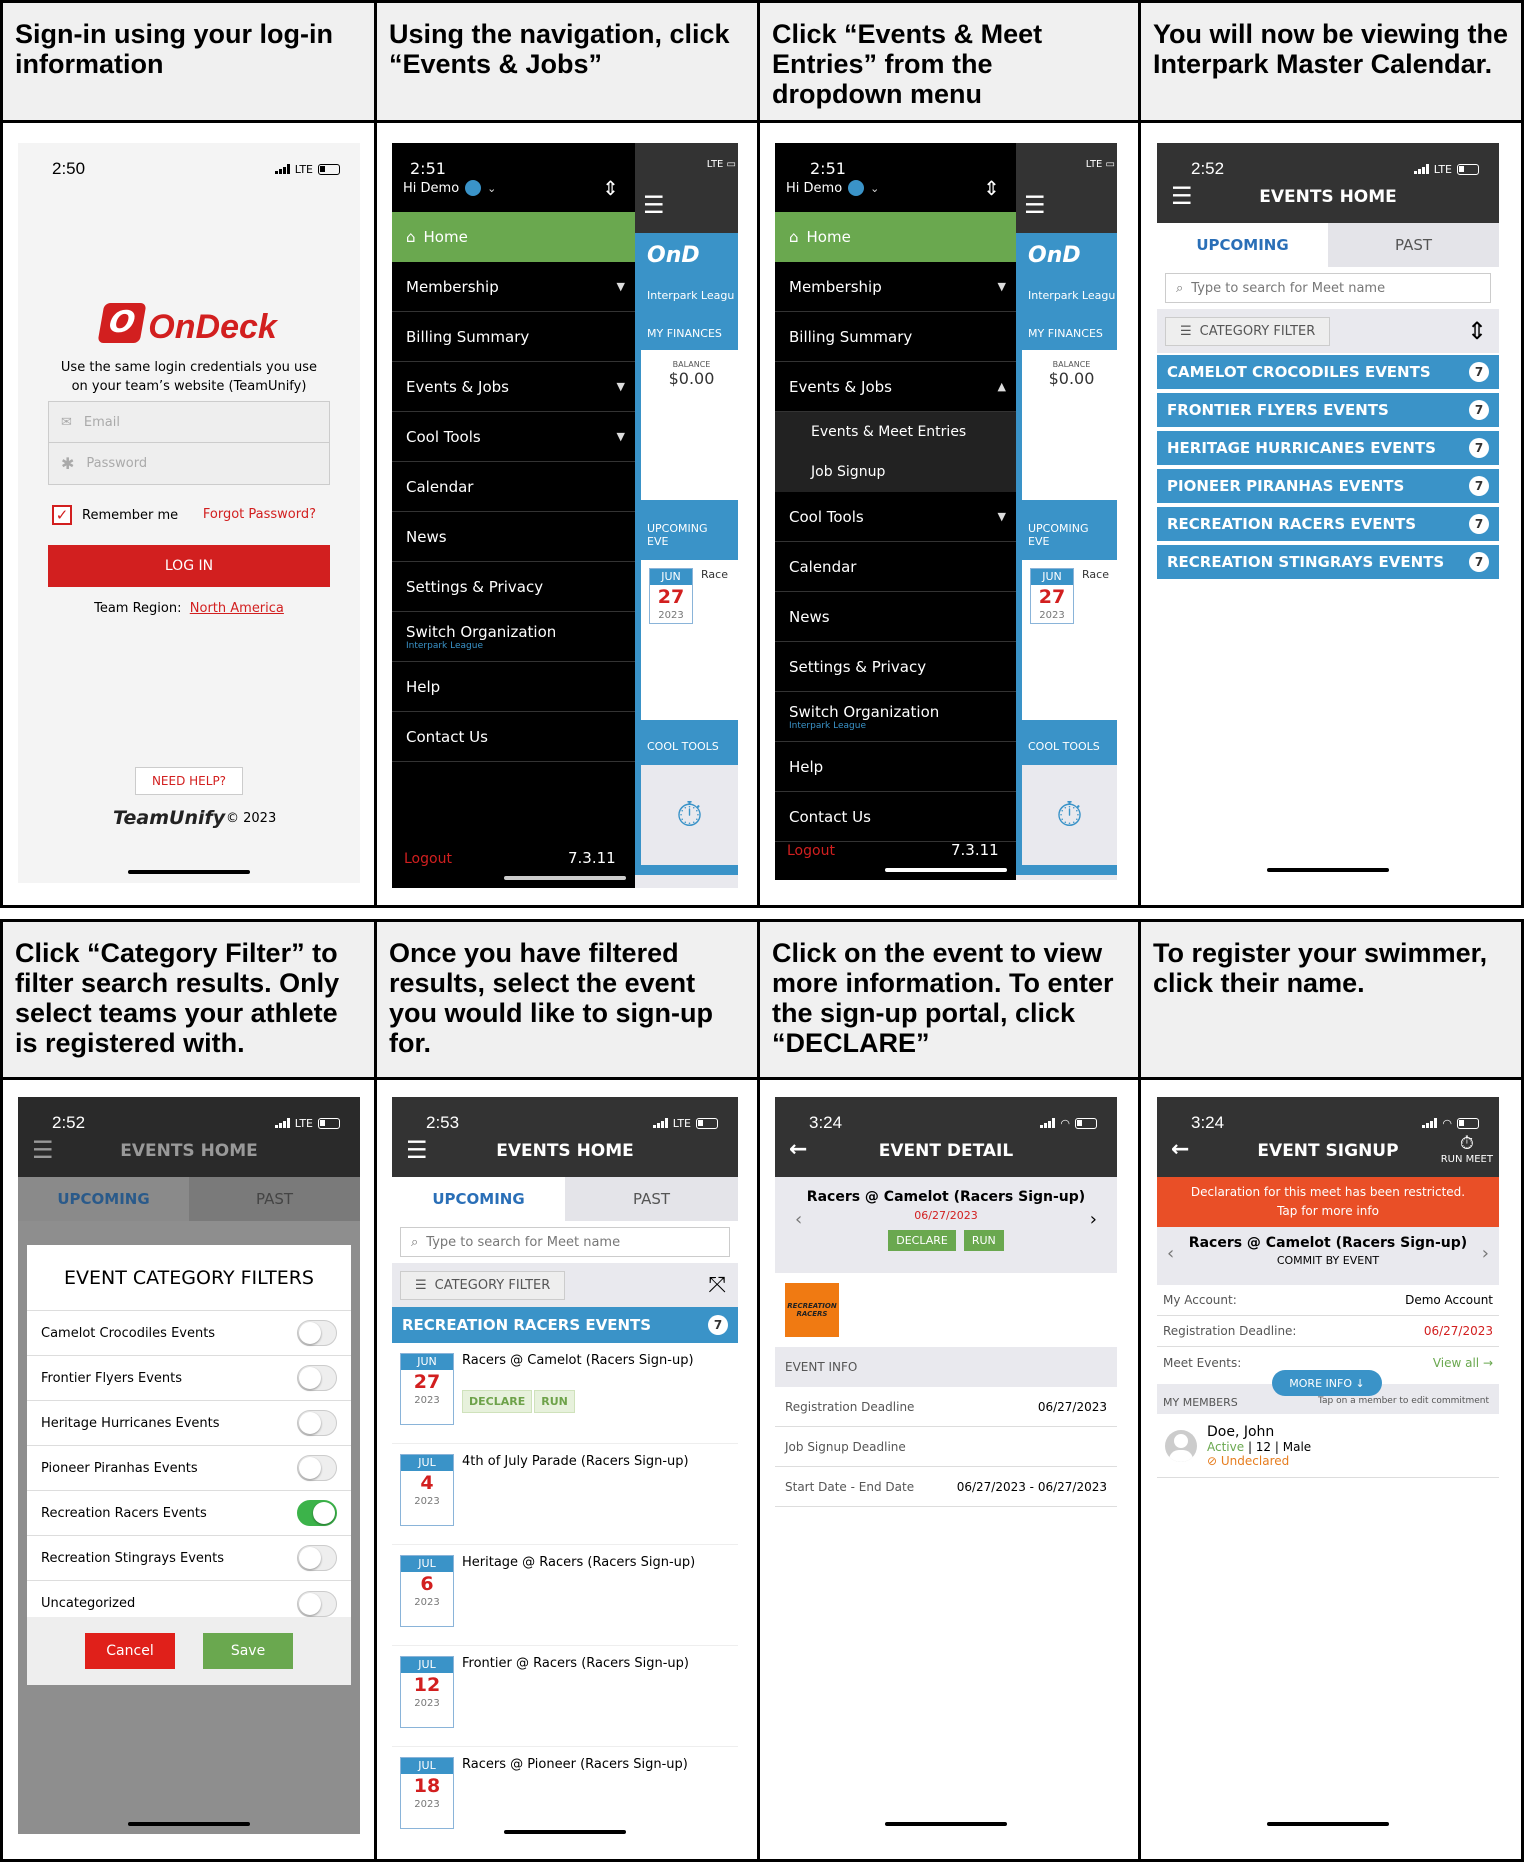  What do you see at coordinates (895, 387) in the screenshot?
I see `nav-item-events-jobs: Events & Jobs ▲` at bounding box center [895, 387].